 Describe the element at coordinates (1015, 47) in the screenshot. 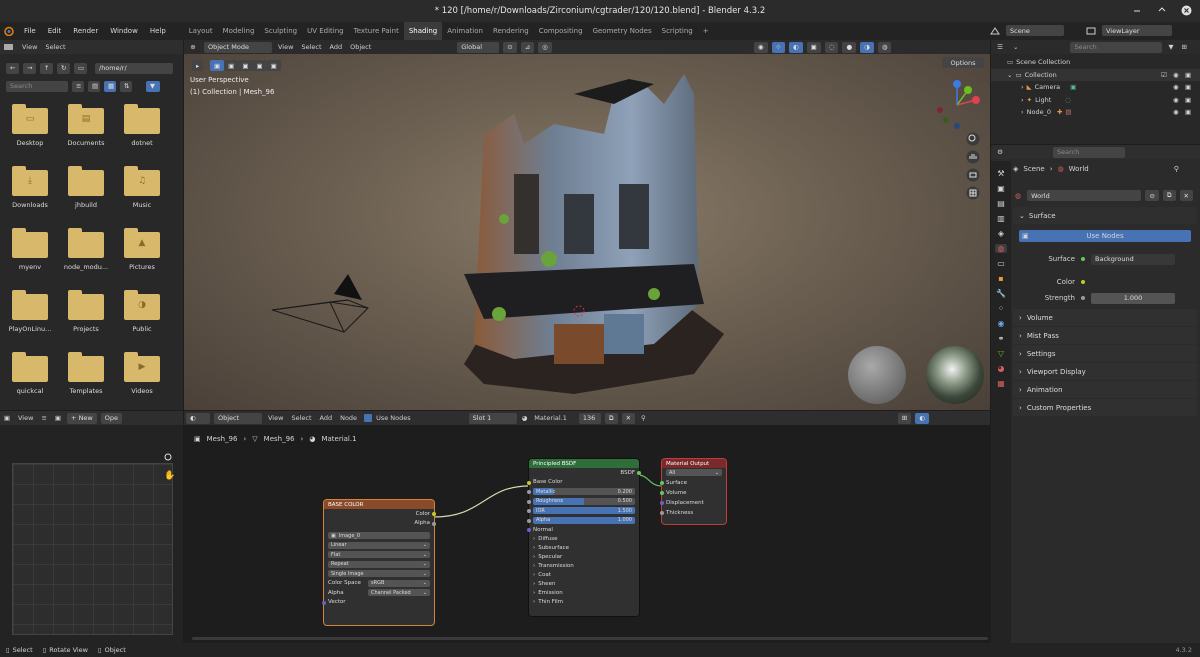

I see `display-mode-icon: ⌄` at that location.